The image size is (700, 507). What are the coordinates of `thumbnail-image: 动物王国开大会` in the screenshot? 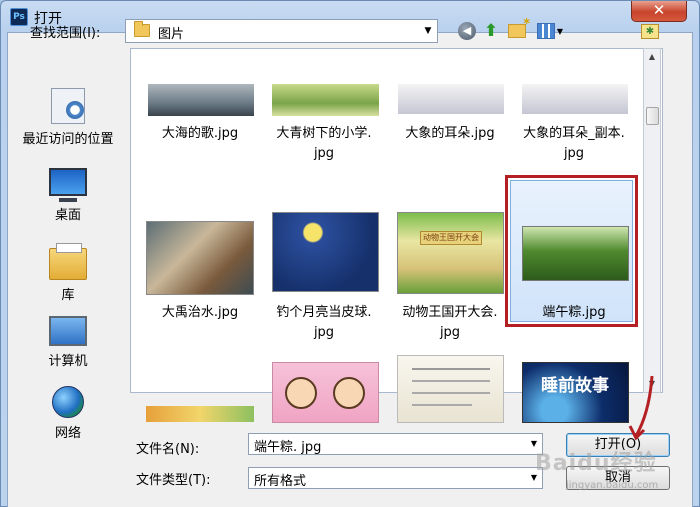 It's located at (450, 253).